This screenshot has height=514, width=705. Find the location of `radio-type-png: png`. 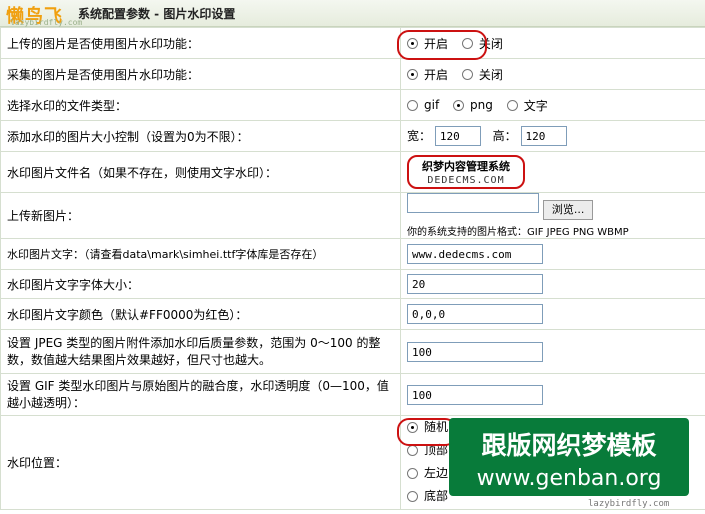

radio-type-png: png is located at coordinates (473, 105).